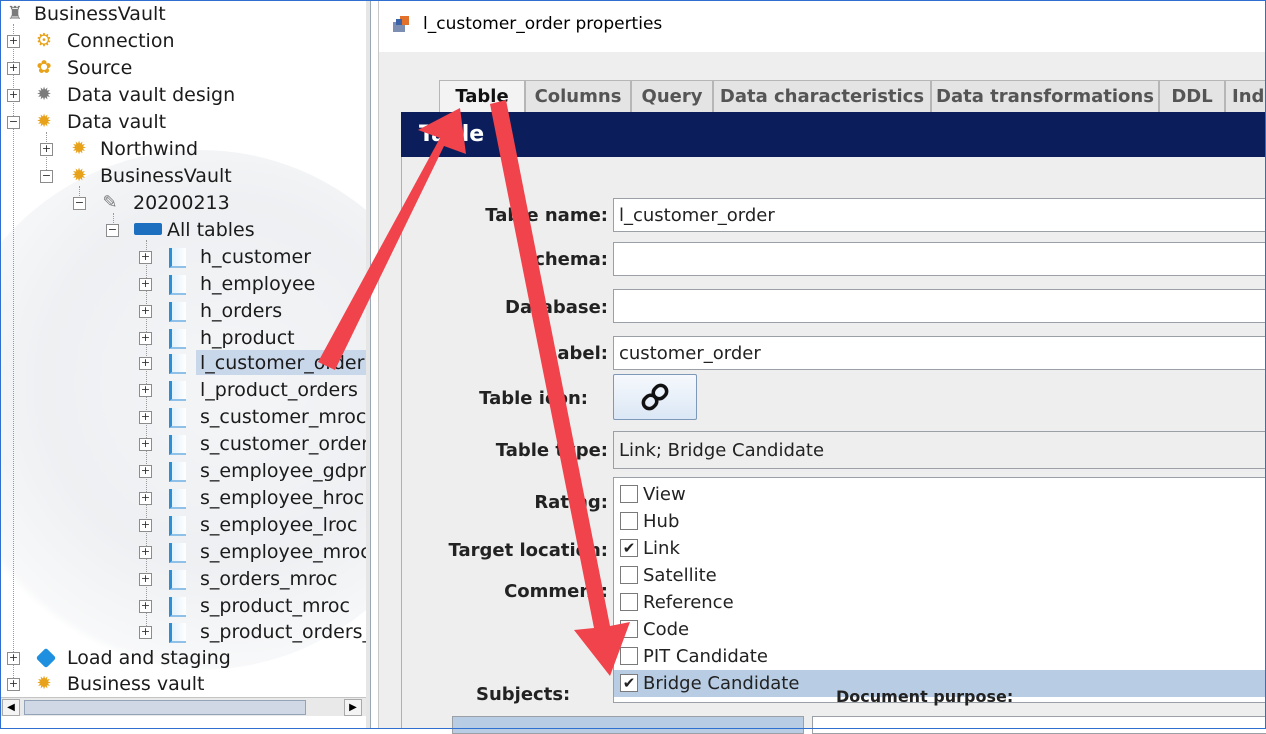 This screenshot has width=1266, height=734. I want to click on annotation-arrow-up, so click(392, 239).